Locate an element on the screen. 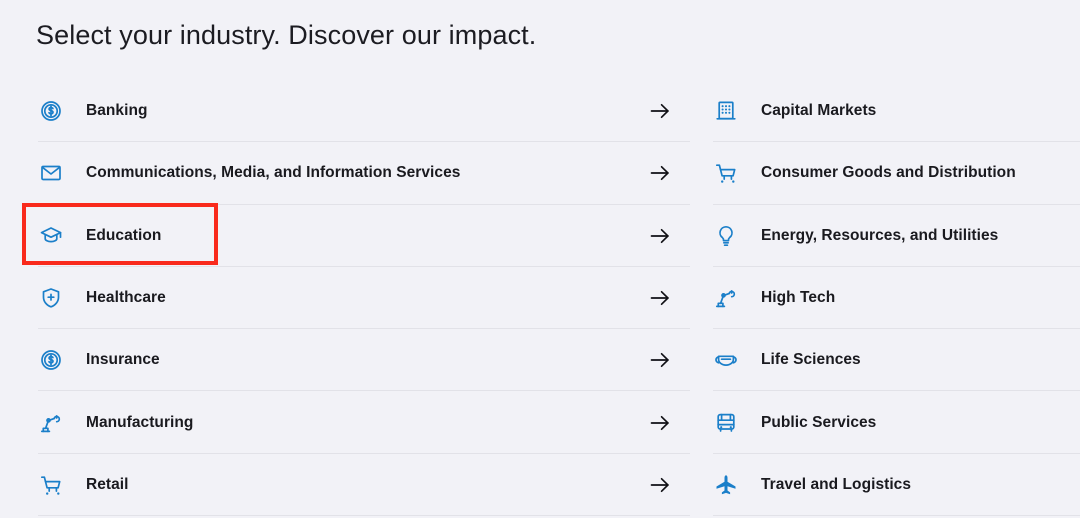 Image resolution: width=1080 pixels, height=518 pixels. industry-row-healthcare: Healthcare is located at coordinates (356, 298).